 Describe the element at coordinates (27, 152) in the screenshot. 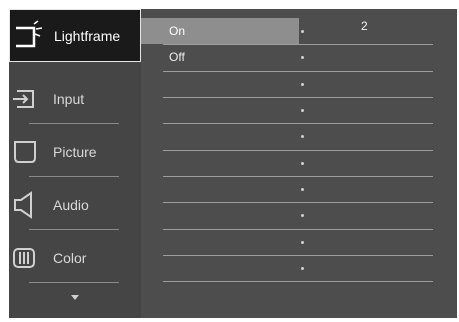

I see `picture-icon` at that location.